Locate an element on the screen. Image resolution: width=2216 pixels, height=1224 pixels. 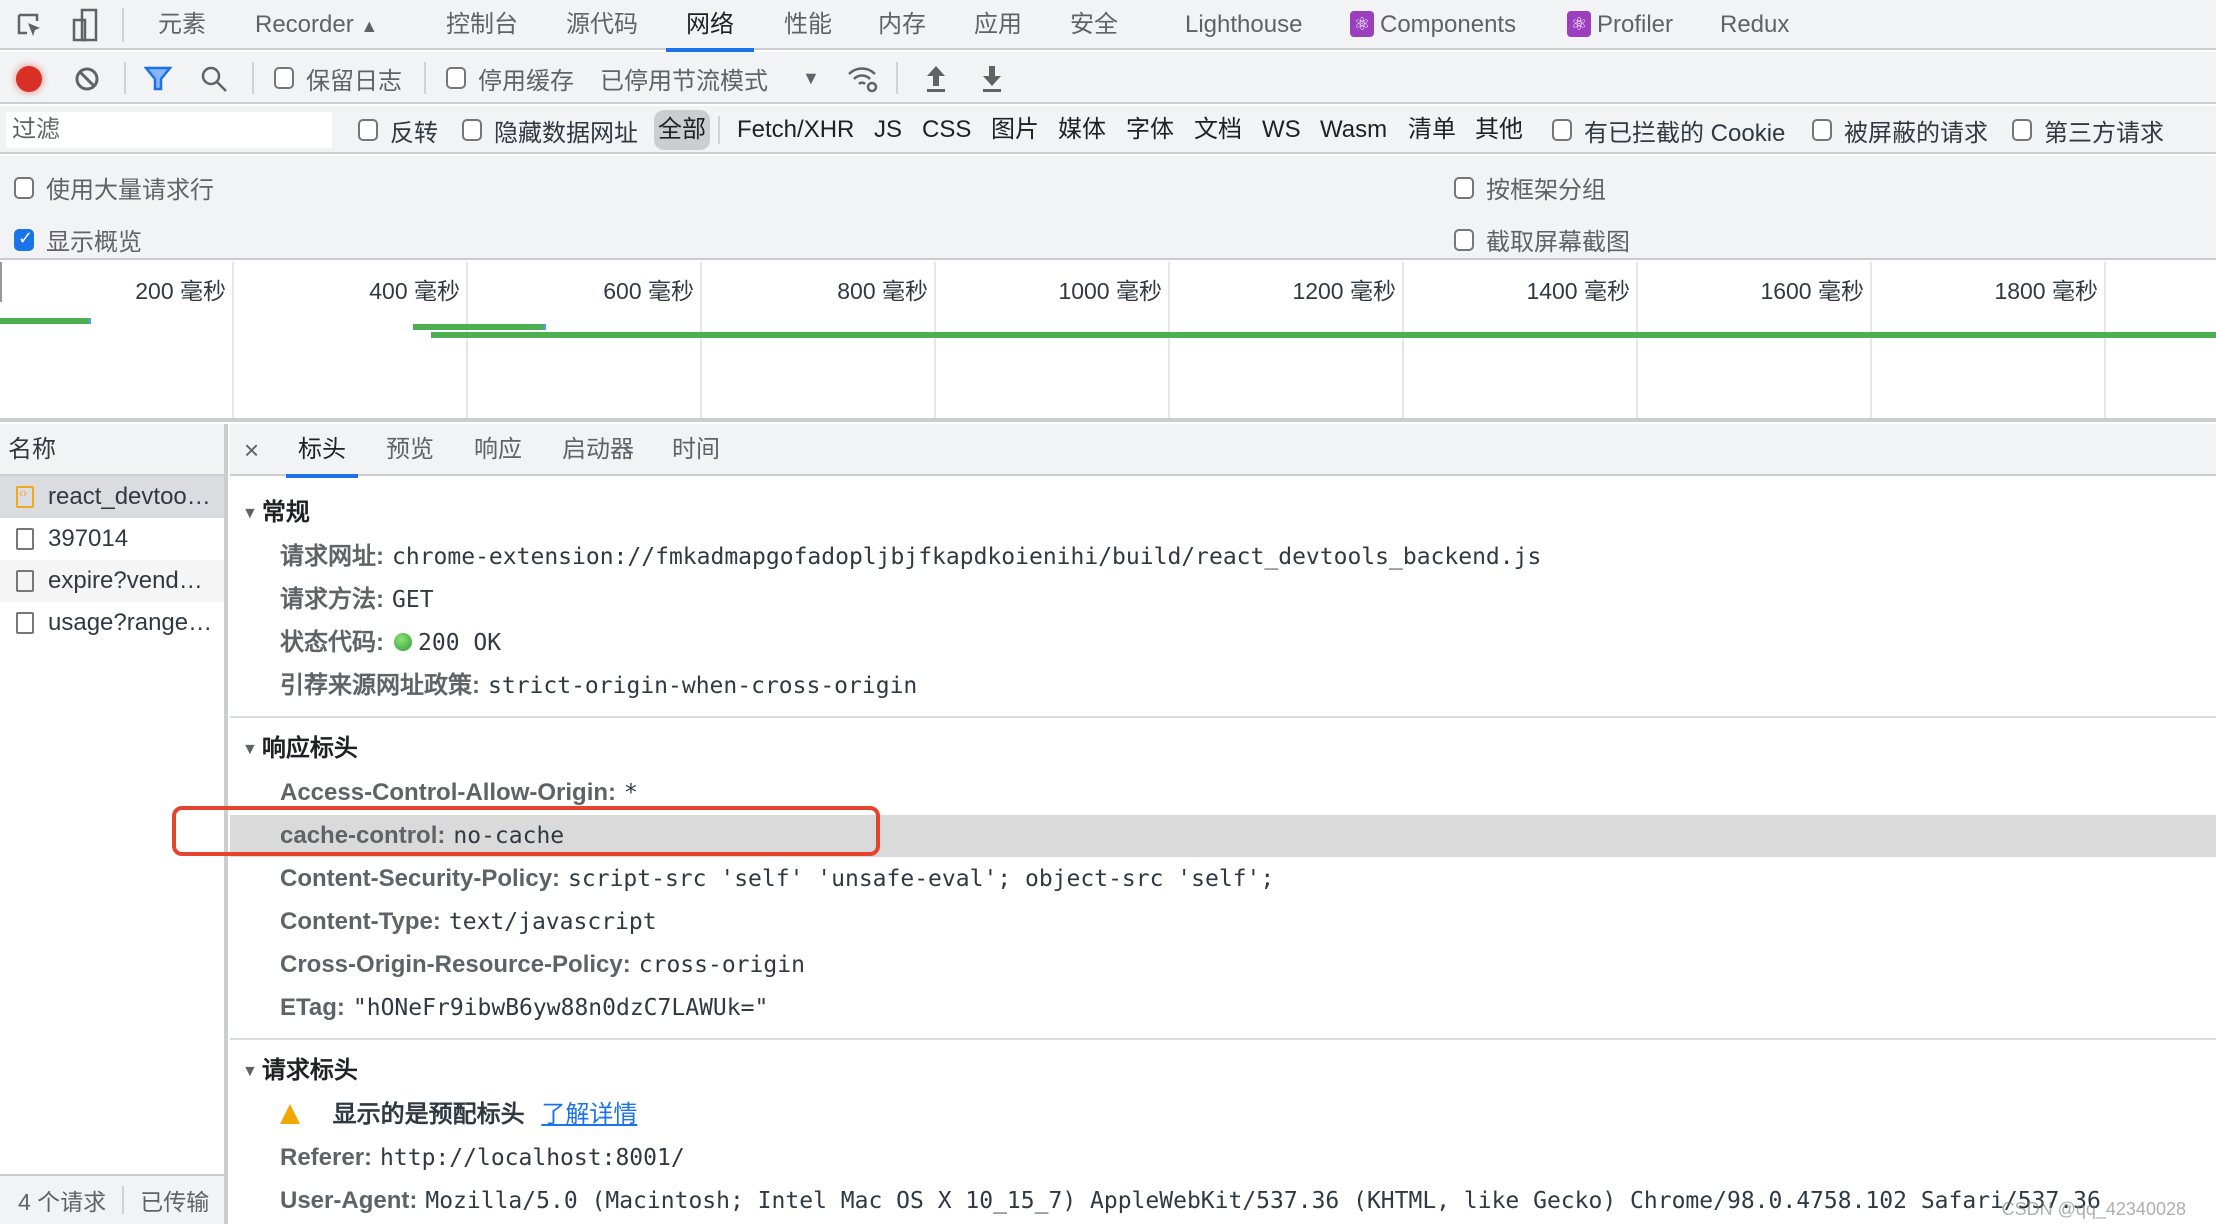
invert-checkbox: 反转 is located at coordinates (398, 130).